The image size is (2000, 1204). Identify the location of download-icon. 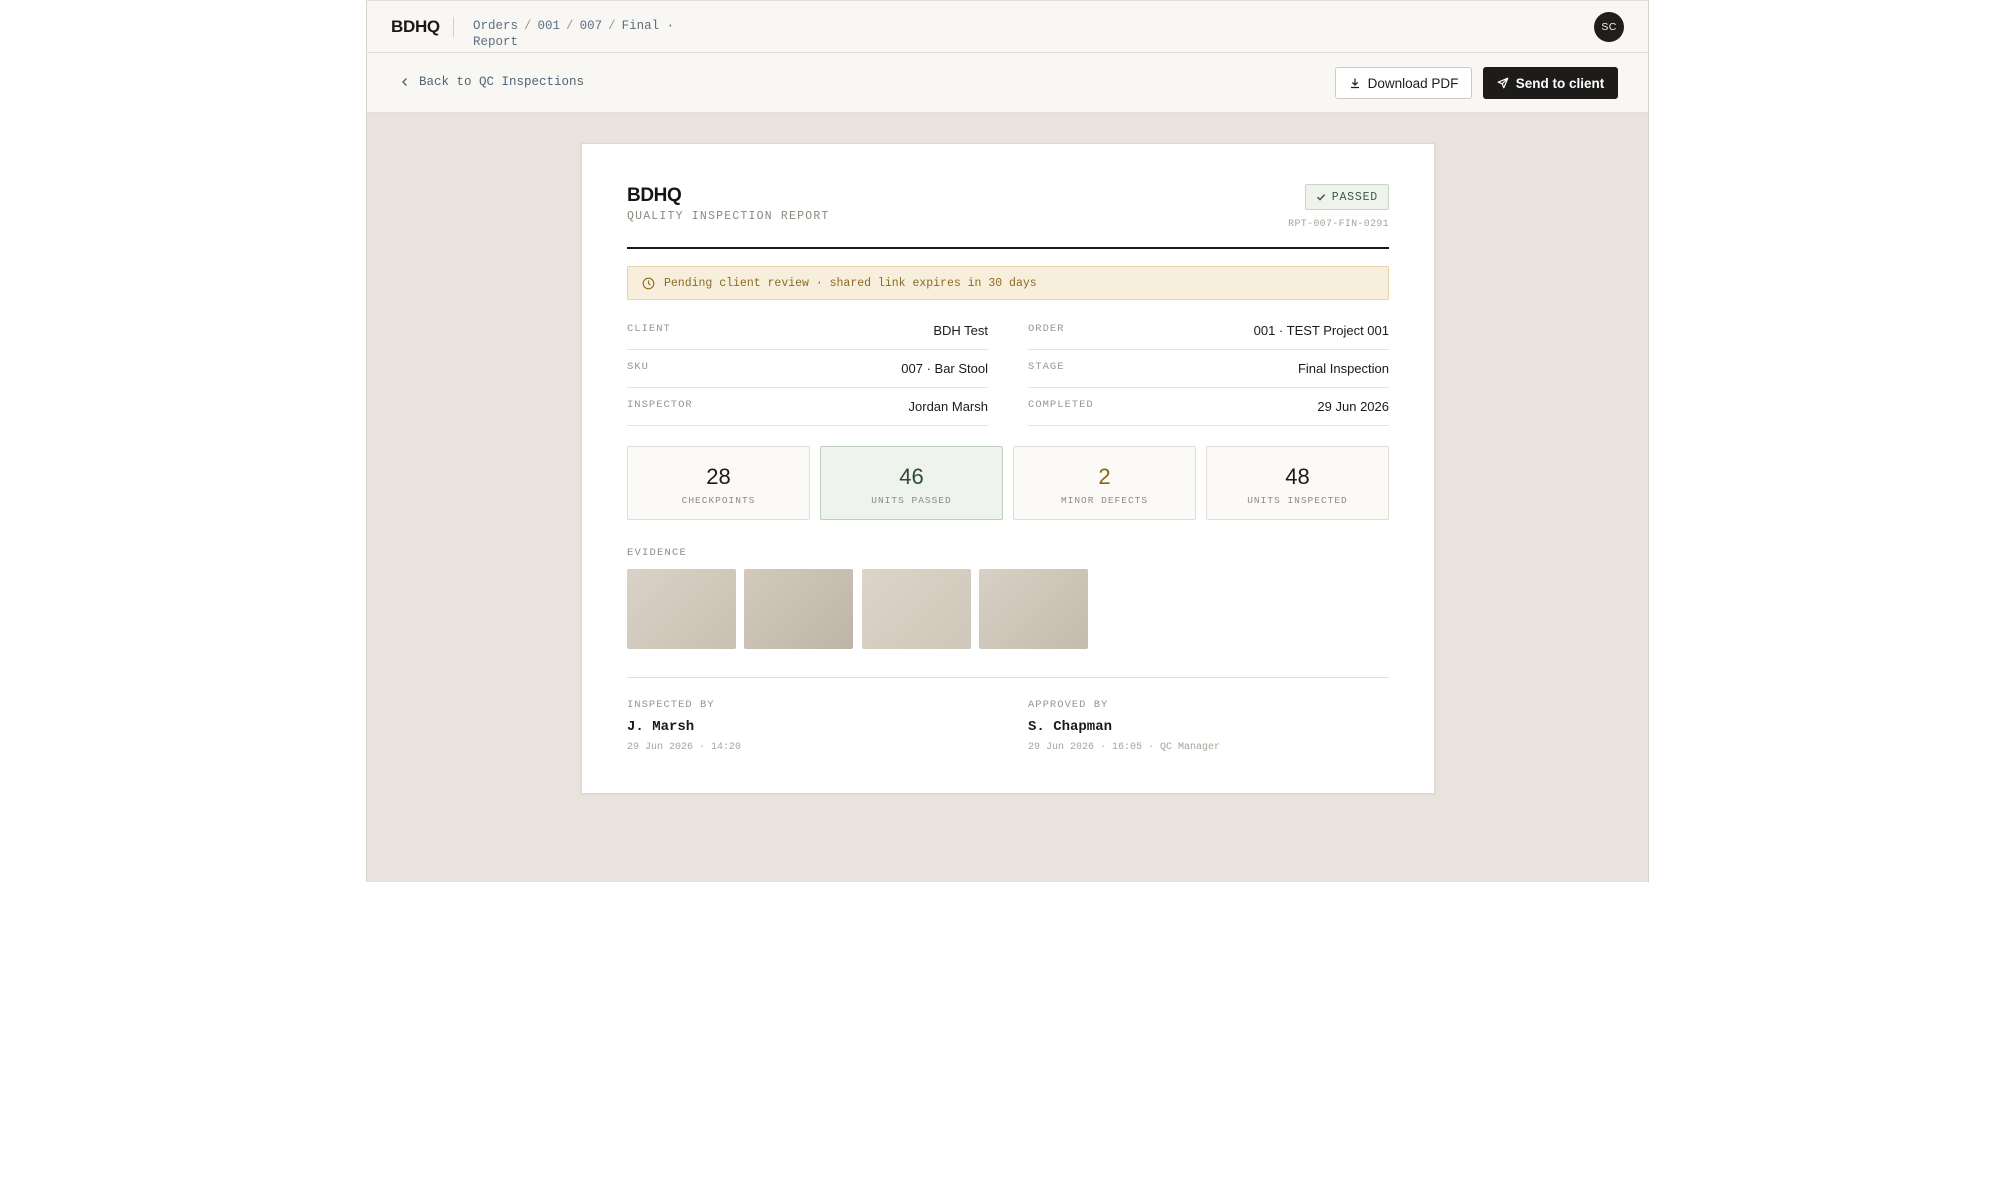
(1354, 83).